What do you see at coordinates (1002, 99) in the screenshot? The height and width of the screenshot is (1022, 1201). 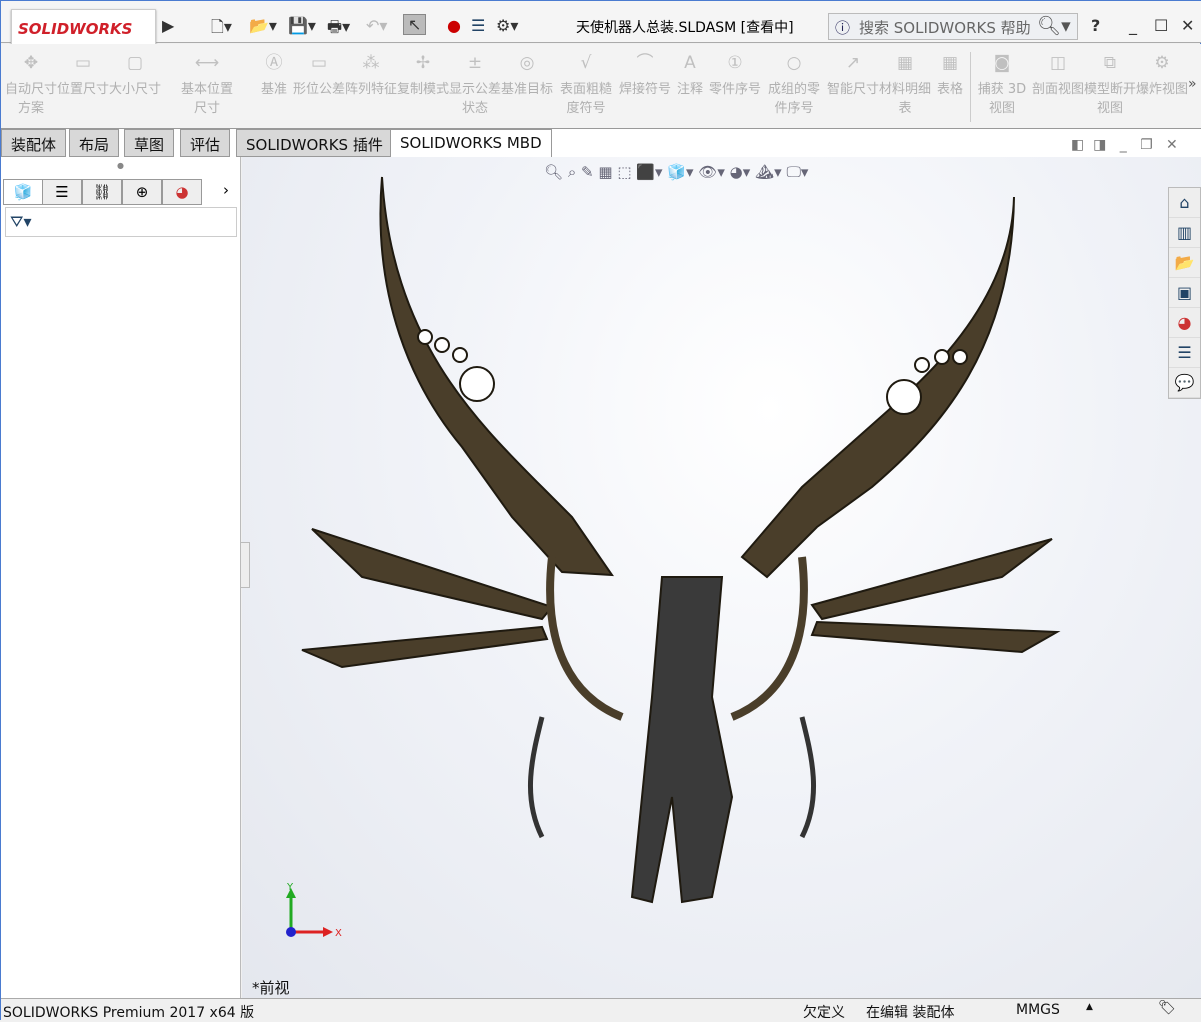 I see `ribbon-label: 捕获 3D 视图` at bounding box center [1002, 99].